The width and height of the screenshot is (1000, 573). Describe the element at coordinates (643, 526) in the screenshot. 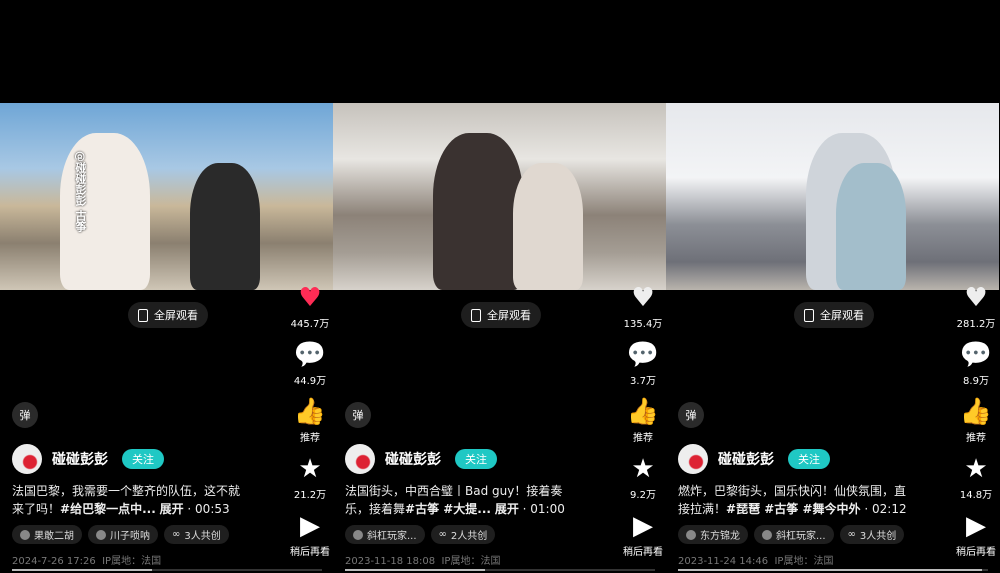

I see `watch-later-icon: ▶` at that location.